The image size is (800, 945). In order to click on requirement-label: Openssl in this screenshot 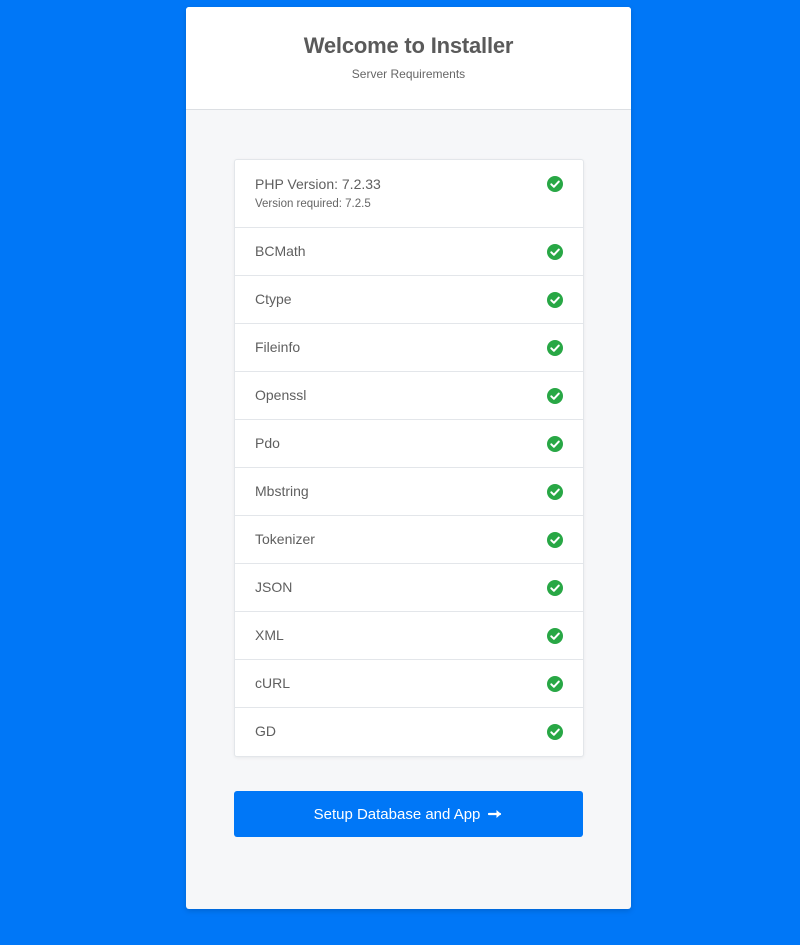, I will do `click(281, 395)`.